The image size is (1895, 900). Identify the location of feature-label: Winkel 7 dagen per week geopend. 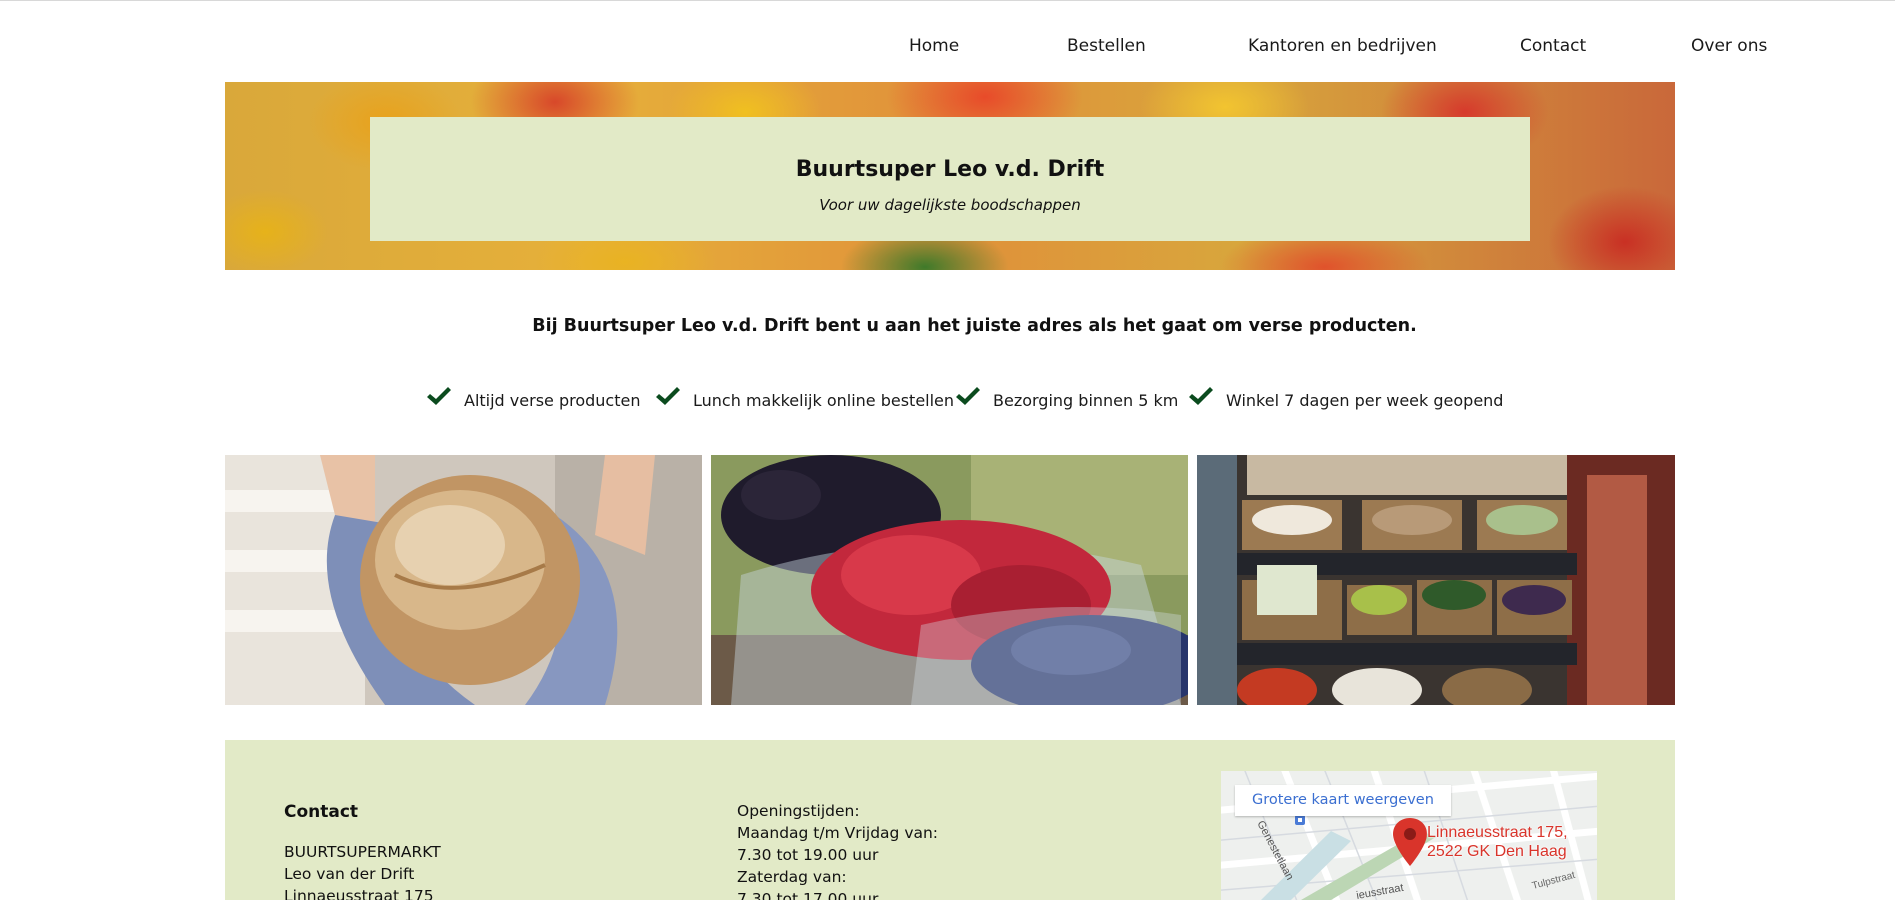
(1365, 400).